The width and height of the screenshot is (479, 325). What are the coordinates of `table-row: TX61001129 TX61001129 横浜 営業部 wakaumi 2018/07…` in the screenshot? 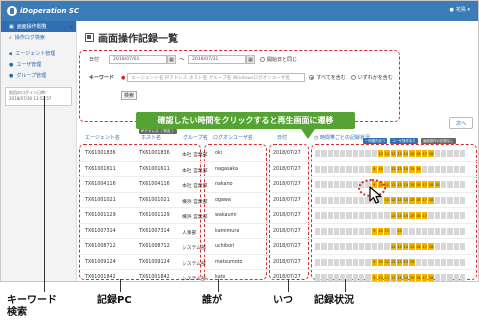 It's located at (278, 216).